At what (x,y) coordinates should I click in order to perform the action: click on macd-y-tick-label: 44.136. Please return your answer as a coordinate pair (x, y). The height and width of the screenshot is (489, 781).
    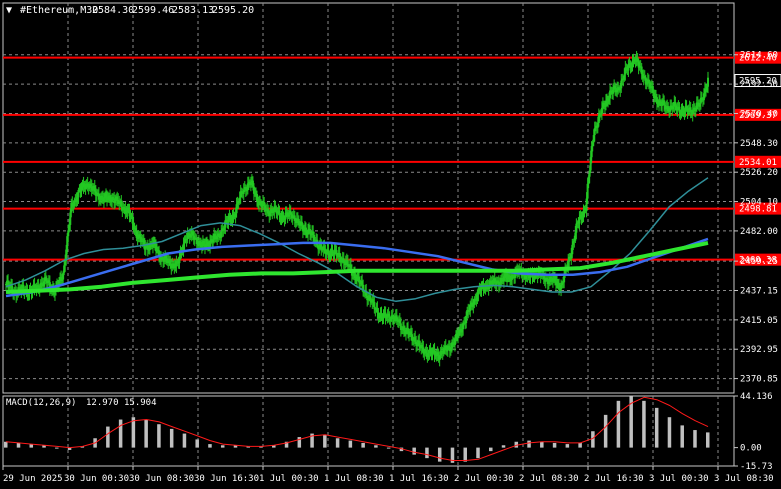
    Looking at the image, I should click on (756, 397).